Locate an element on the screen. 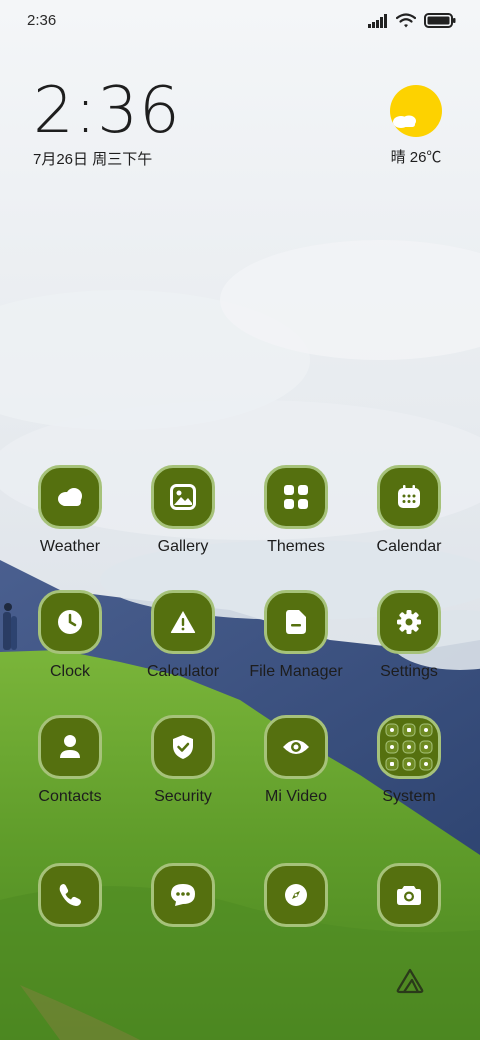 The image size is (480, 1040). app-label: System is located at coordinates (409, 796).